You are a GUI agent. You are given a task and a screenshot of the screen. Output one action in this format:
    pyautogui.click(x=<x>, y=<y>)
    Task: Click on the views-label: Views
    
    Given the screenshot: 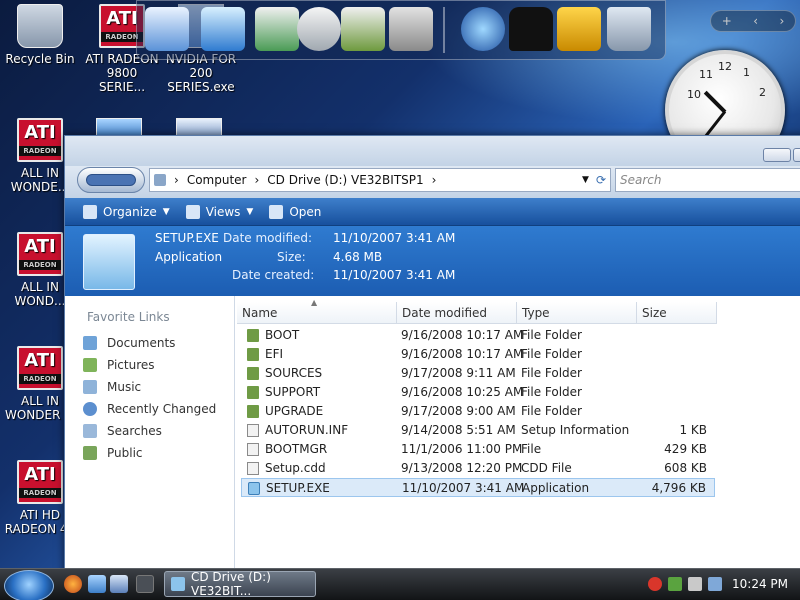 What is the action you would take?
    pyautogui.click(x=223, y=211)
    